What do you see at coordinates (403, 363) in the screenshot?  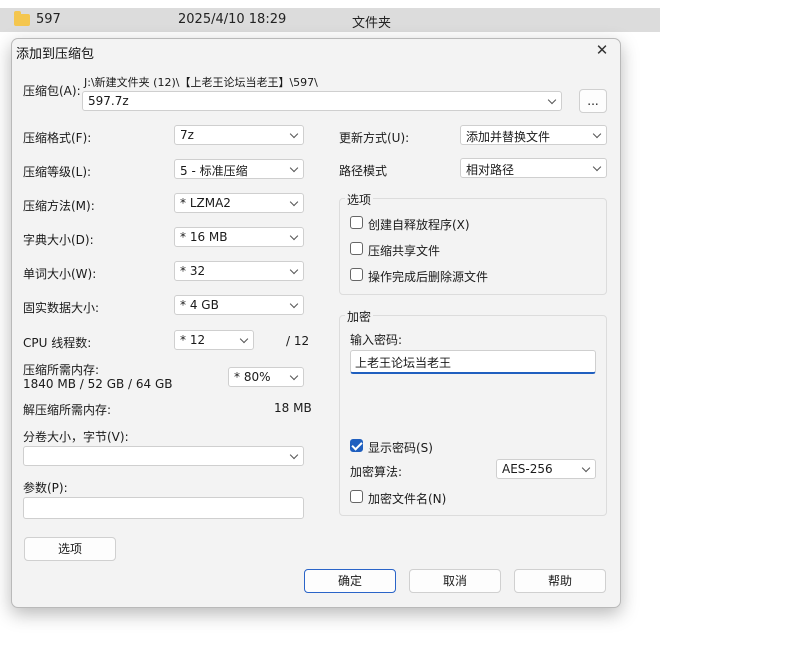 I see `password-value: 上老王论坛当老王` at bounding box center [403, 363].